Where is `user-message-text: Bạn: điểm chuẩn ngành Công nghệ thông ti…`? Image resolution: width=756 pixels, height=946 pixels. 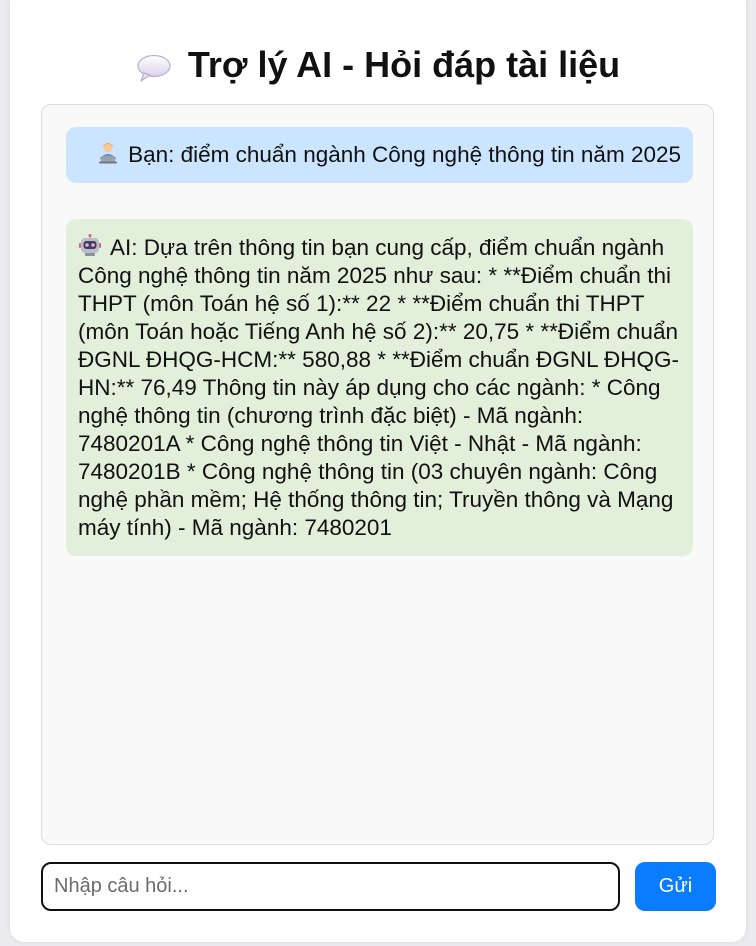
user-message-text: Bạn: điểm chuẩn ngành Công nghệ thông ti… is located at coordinates (404, 154).